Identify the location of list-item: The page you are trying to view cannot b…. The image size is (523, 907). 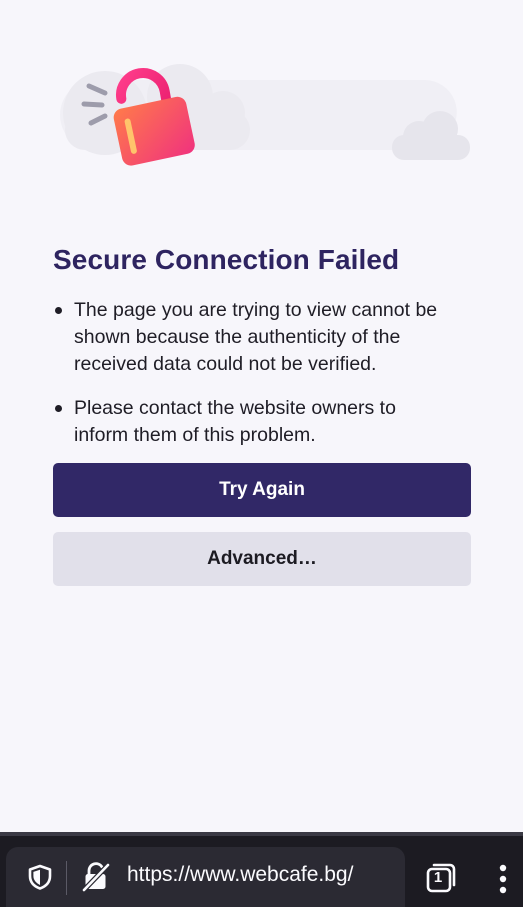
(253, 337).